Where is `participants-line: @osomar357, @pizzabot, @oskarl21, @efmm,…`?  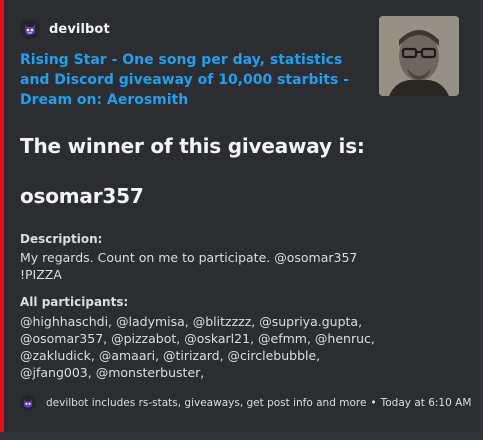
participants-line: @osomar357, @pizzabot, @oskarl21, @efmm,… is located at coordinates (197, 338).